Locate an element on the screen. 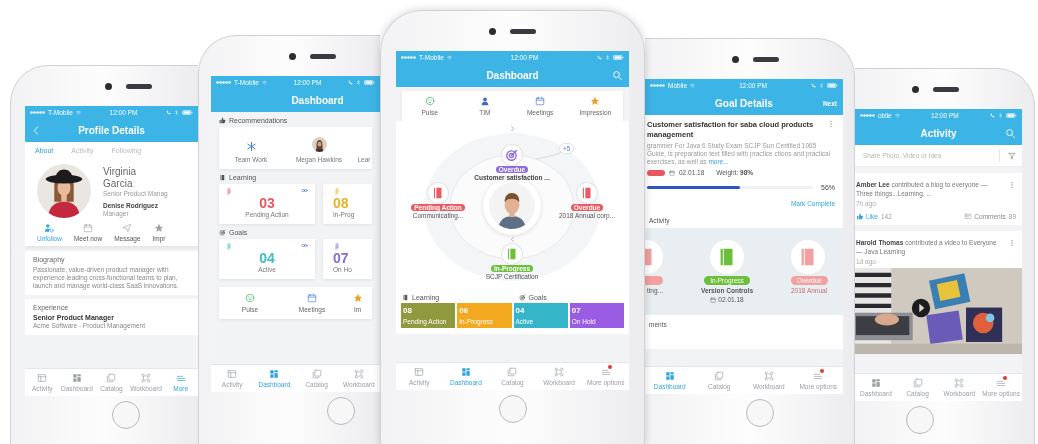 Image resolution: width=1038 pixels, height=444 pixels. count-number: 03 is located at coordinates (267, 203).